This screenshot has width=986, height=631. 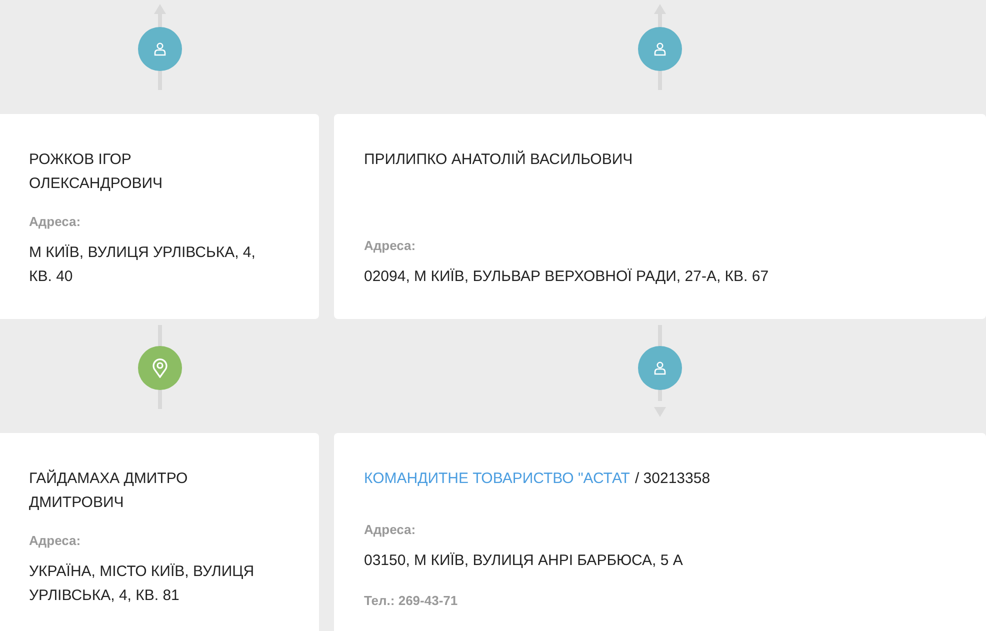 What do you see at coordinates (672, 479) in the screenshot?
I see `company-code: / 30213358` at bounding box center [672, 479].